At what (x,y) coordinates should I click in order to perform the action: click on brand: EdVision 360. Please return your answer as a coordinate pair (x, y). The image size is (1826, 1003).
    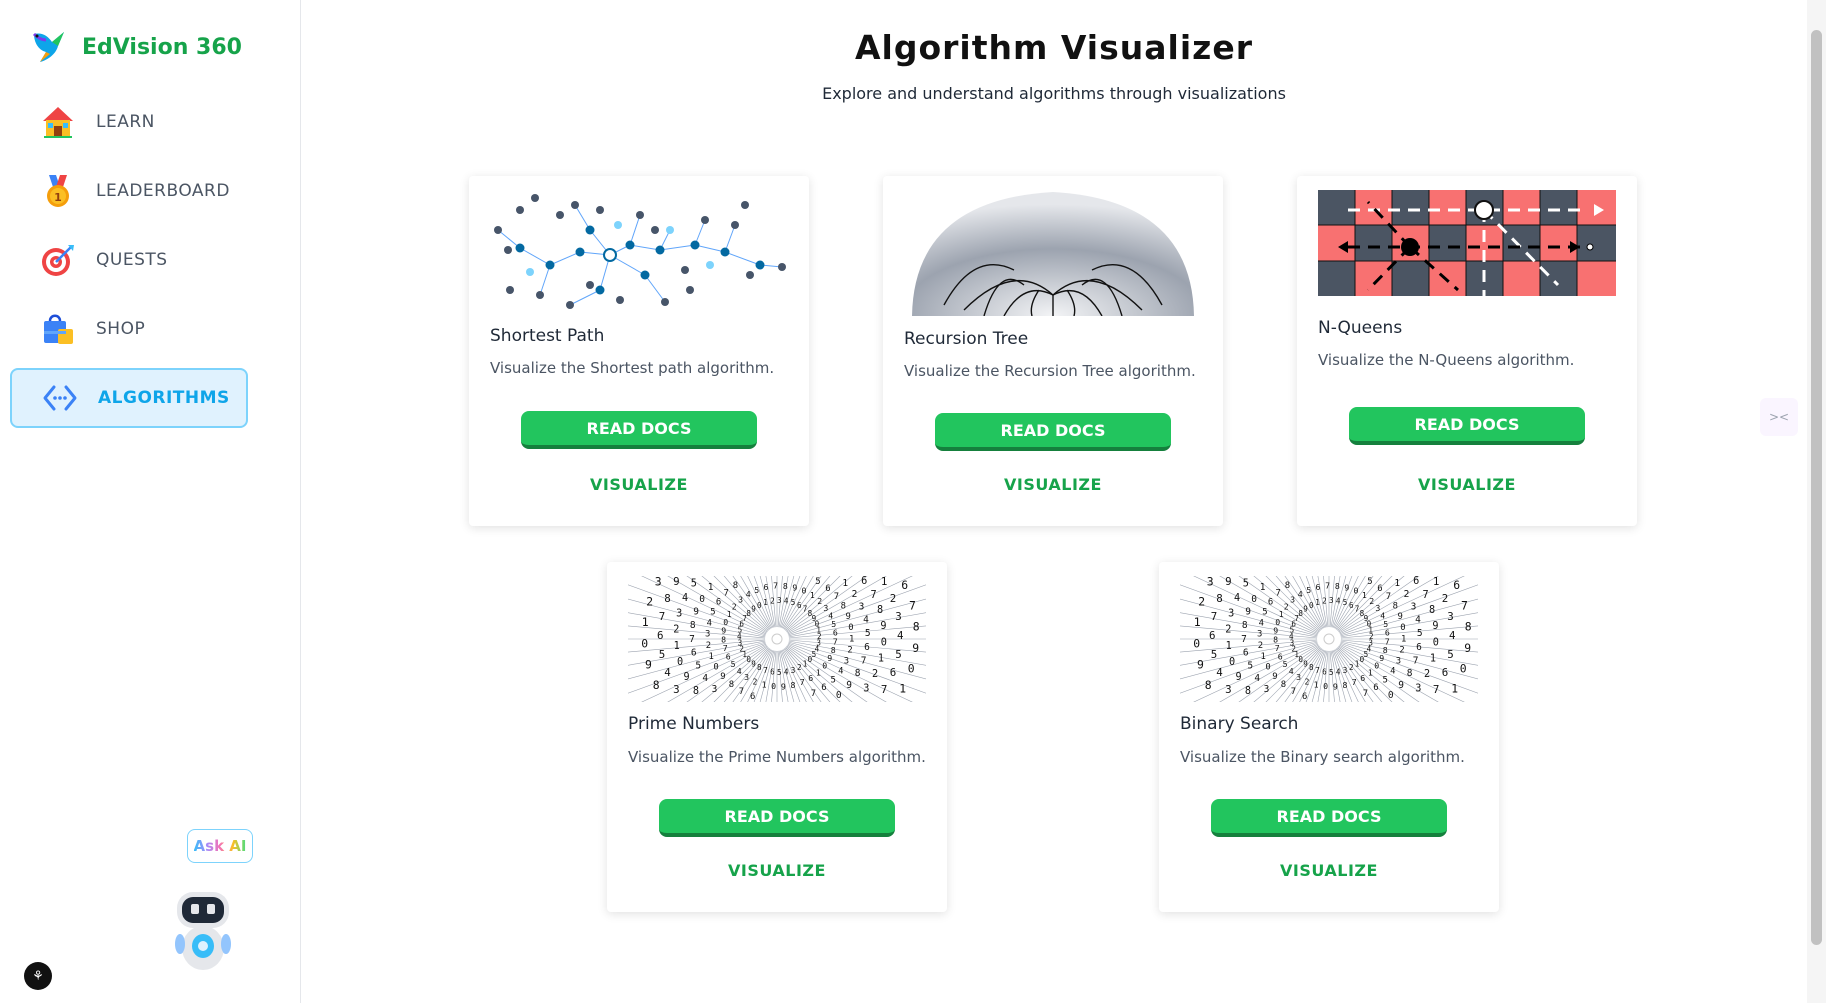
    Looking at the image, I should click on (135, 47).